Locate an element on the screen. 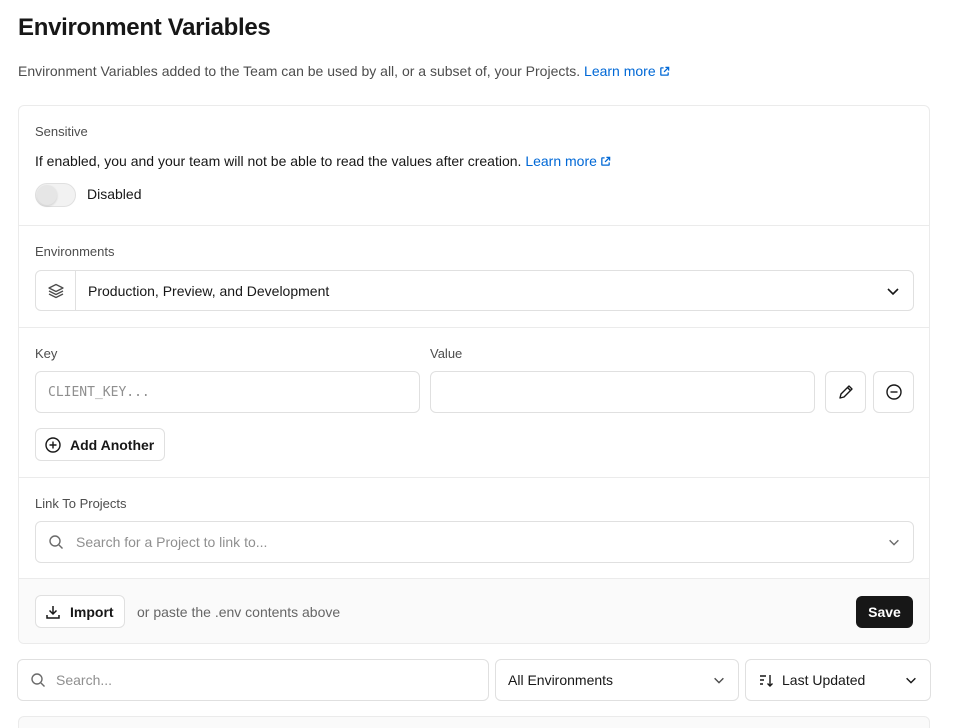  sort-value: Last Updated is located at coordinates (824, 680).